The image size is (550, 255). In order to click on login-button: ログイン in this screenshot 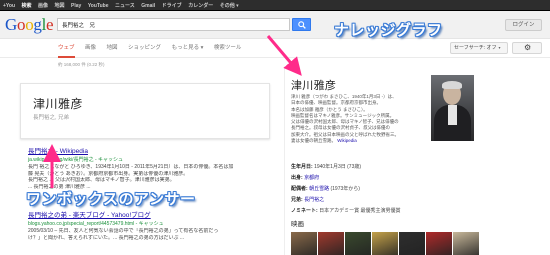, I will do `click(523, 25)`.